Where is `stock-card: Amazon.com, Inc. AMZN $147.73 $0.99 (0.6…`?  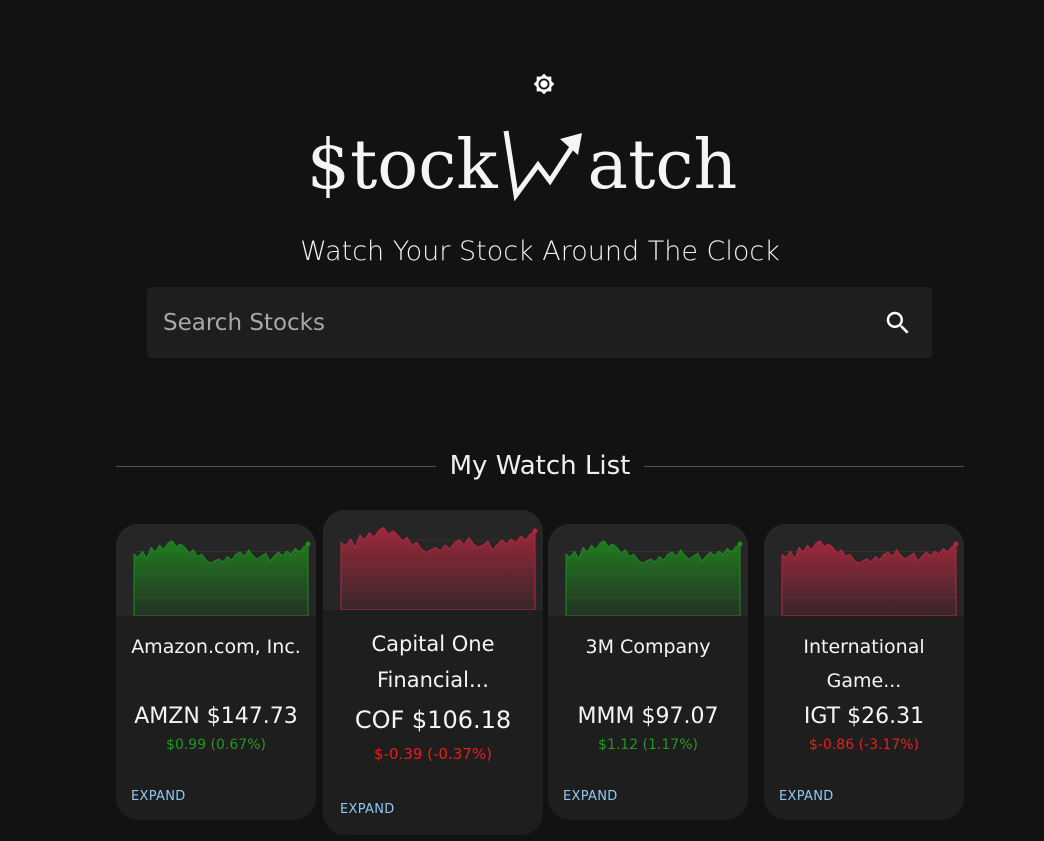
stock-card: Amazon.com, Inc. AMZN $147.73 $0.99 (0.6… is located at coordinates (216, 672).